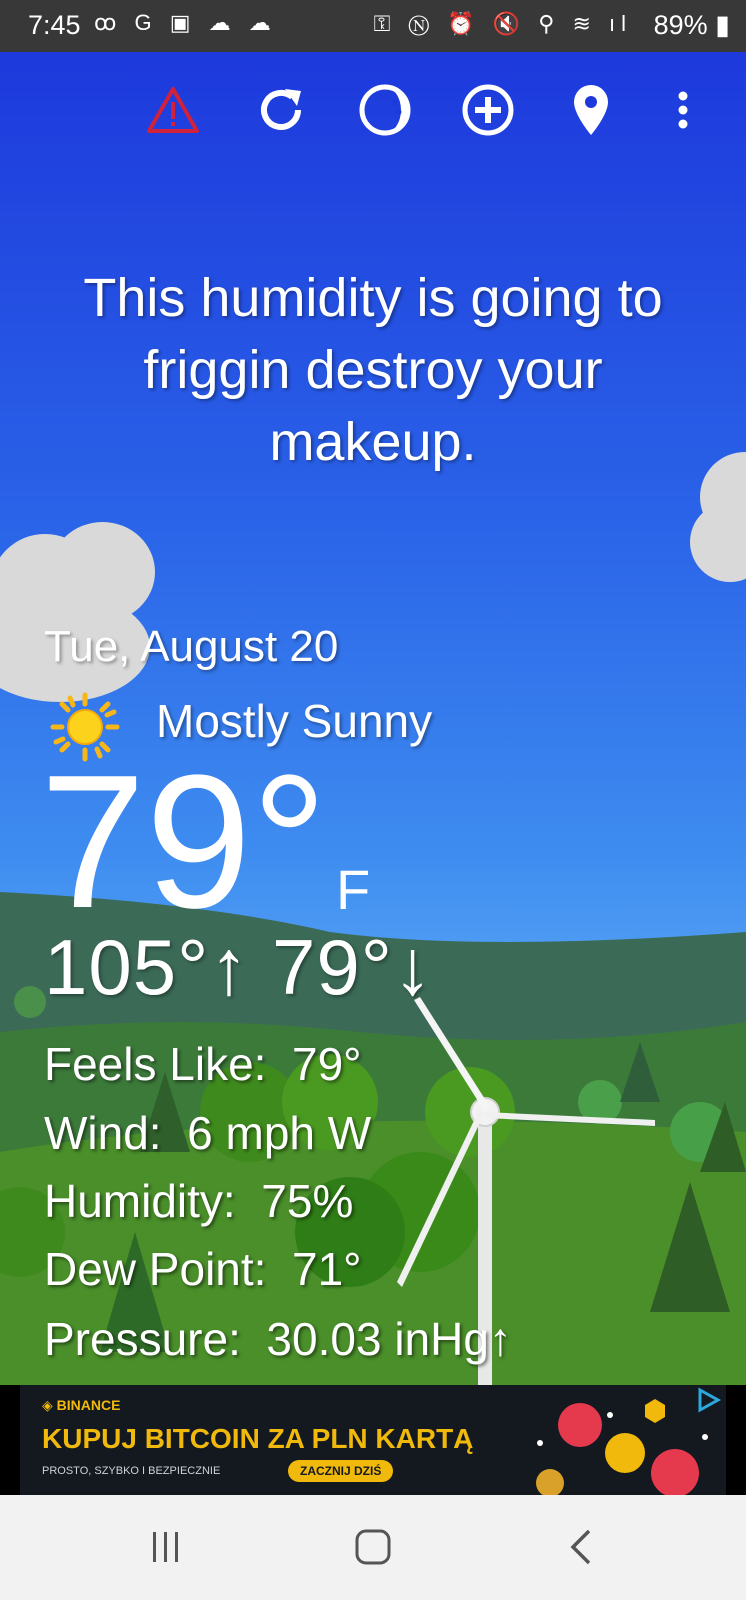 Image resolution: width=746 pixels, height=1600 pixels. I want to click on temperature-unit: F, so click(353, 889).